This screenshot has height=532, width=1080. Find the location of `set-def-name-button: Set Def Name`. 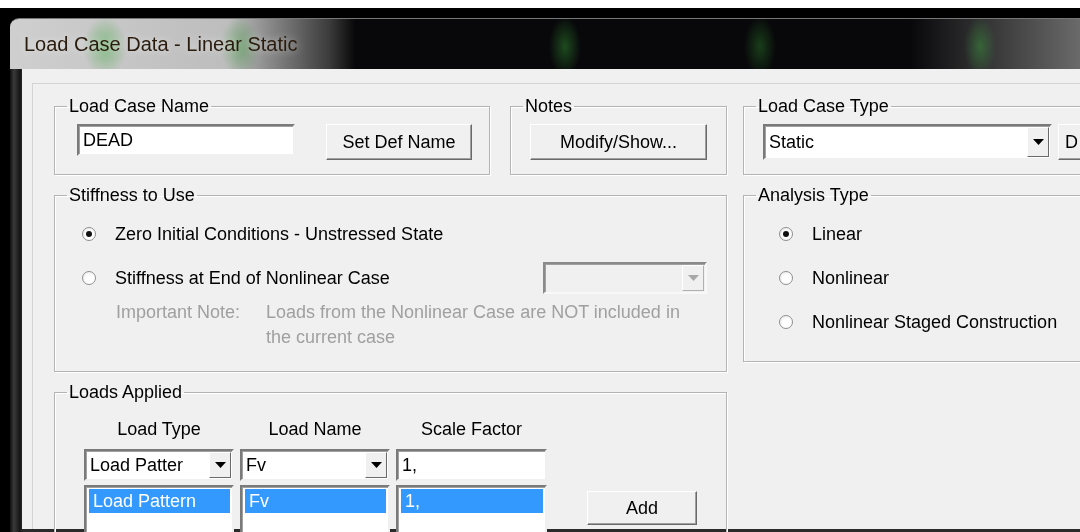

set-def-name-button: Set Def Name is located at coordinates (399, 142).